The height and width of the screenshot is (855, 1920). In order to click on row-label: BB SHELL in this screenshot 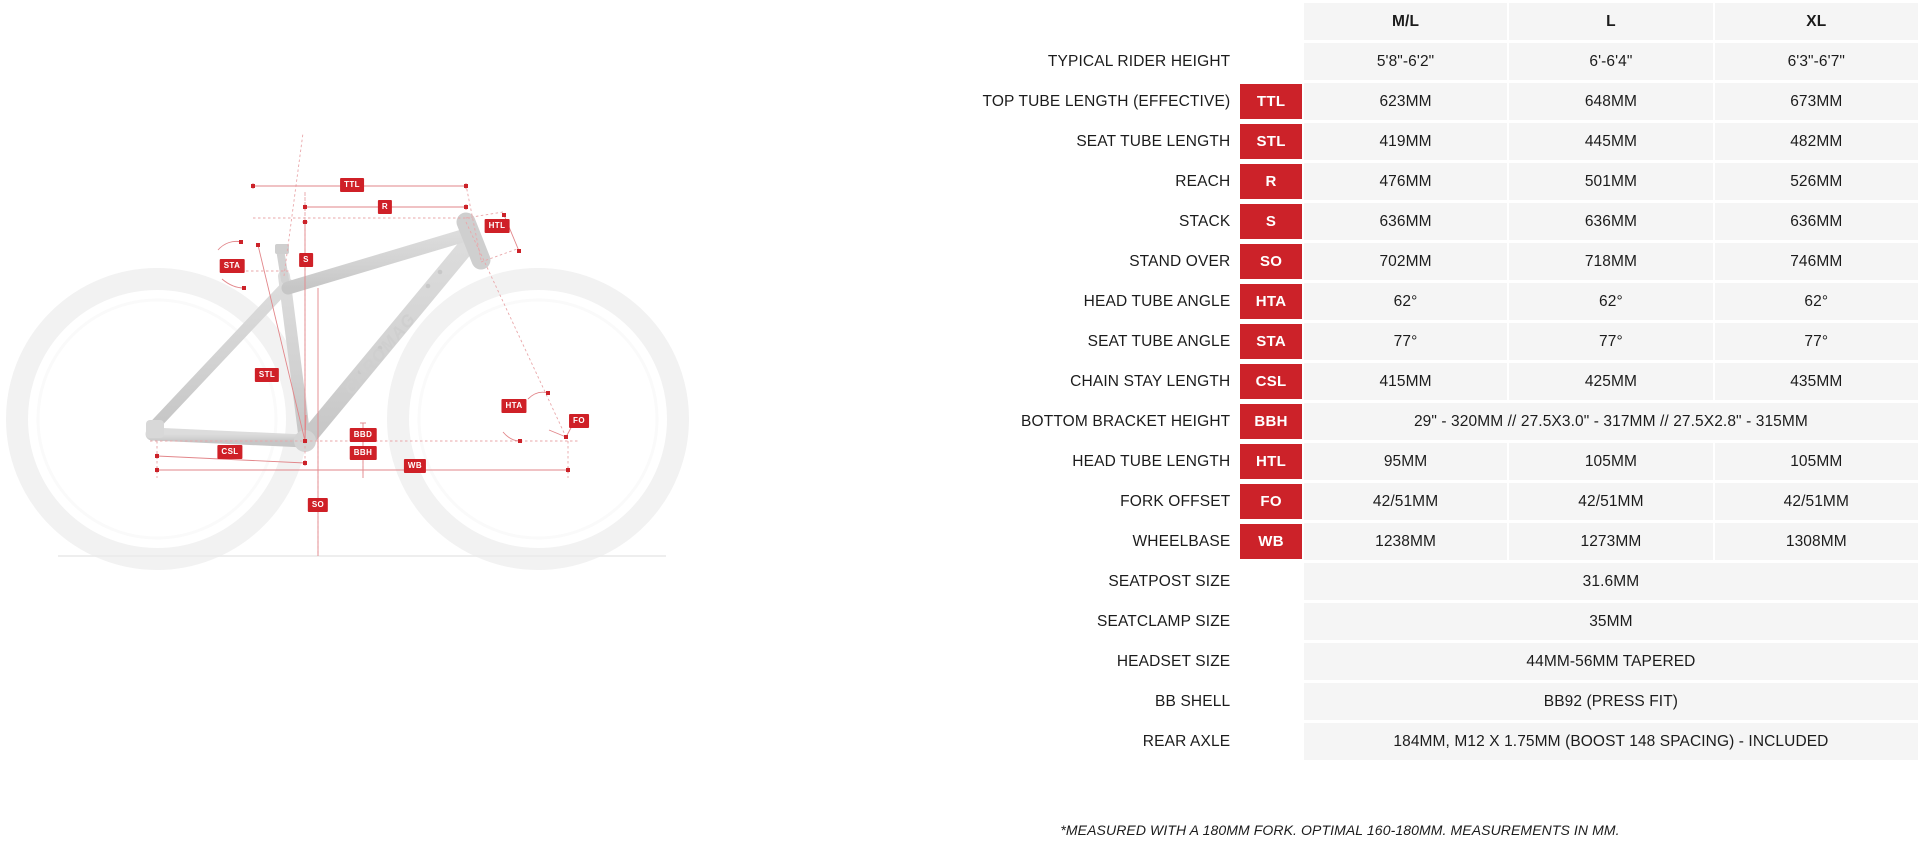, I will do `click(1193, 701)`.